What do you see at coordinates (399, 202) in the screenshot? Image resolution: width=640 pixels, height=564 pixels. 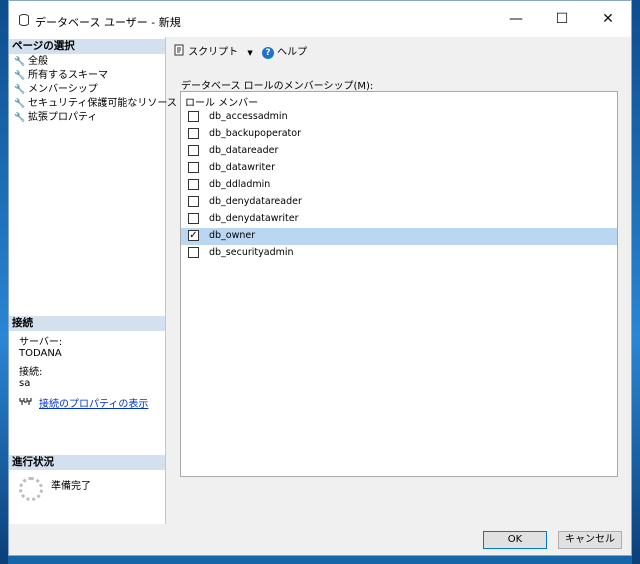 I see `role-row-db-denydatareader: db_denydatareader` at bounding box center [399, 202].